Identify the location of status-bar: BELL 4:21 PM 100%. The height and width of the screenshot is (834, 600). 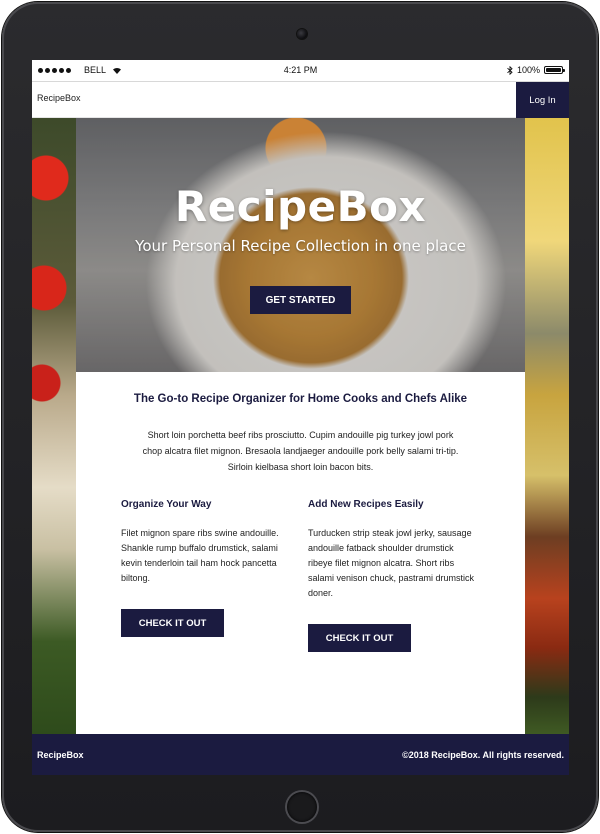
(300, 71).